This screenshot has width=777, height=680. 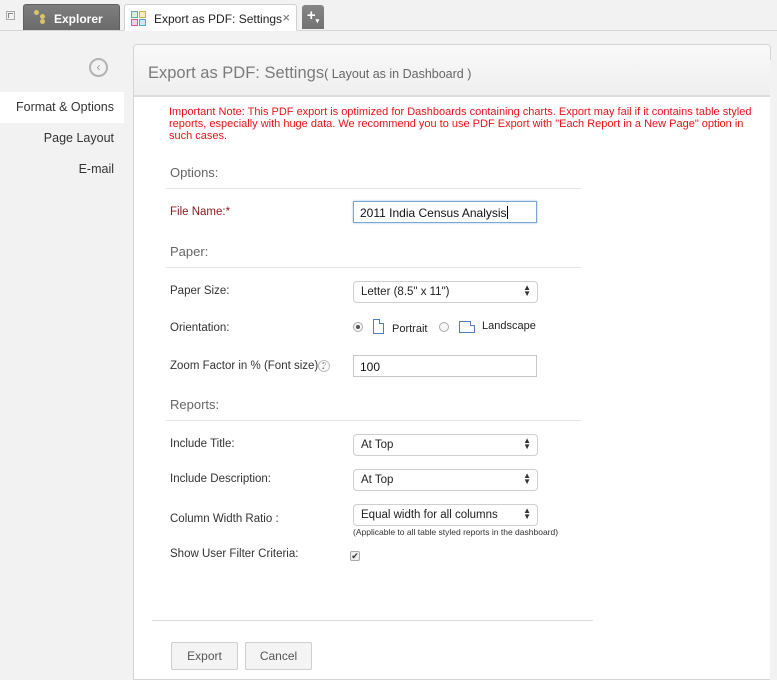 I want to click on footer-divider, so click(x=372, y=620).